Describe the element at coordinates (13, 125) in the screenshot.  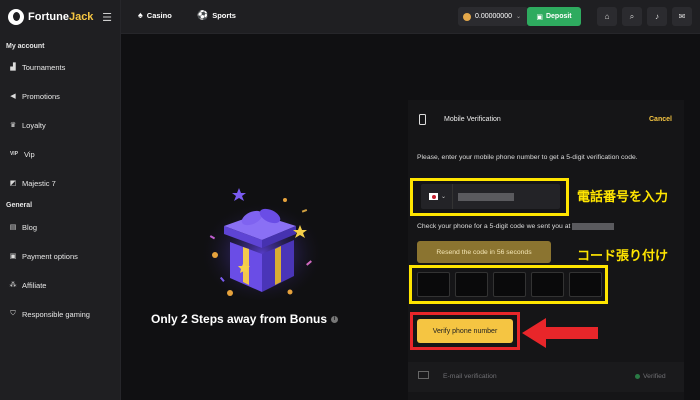
I see `crown-icon: ♛` at that location.